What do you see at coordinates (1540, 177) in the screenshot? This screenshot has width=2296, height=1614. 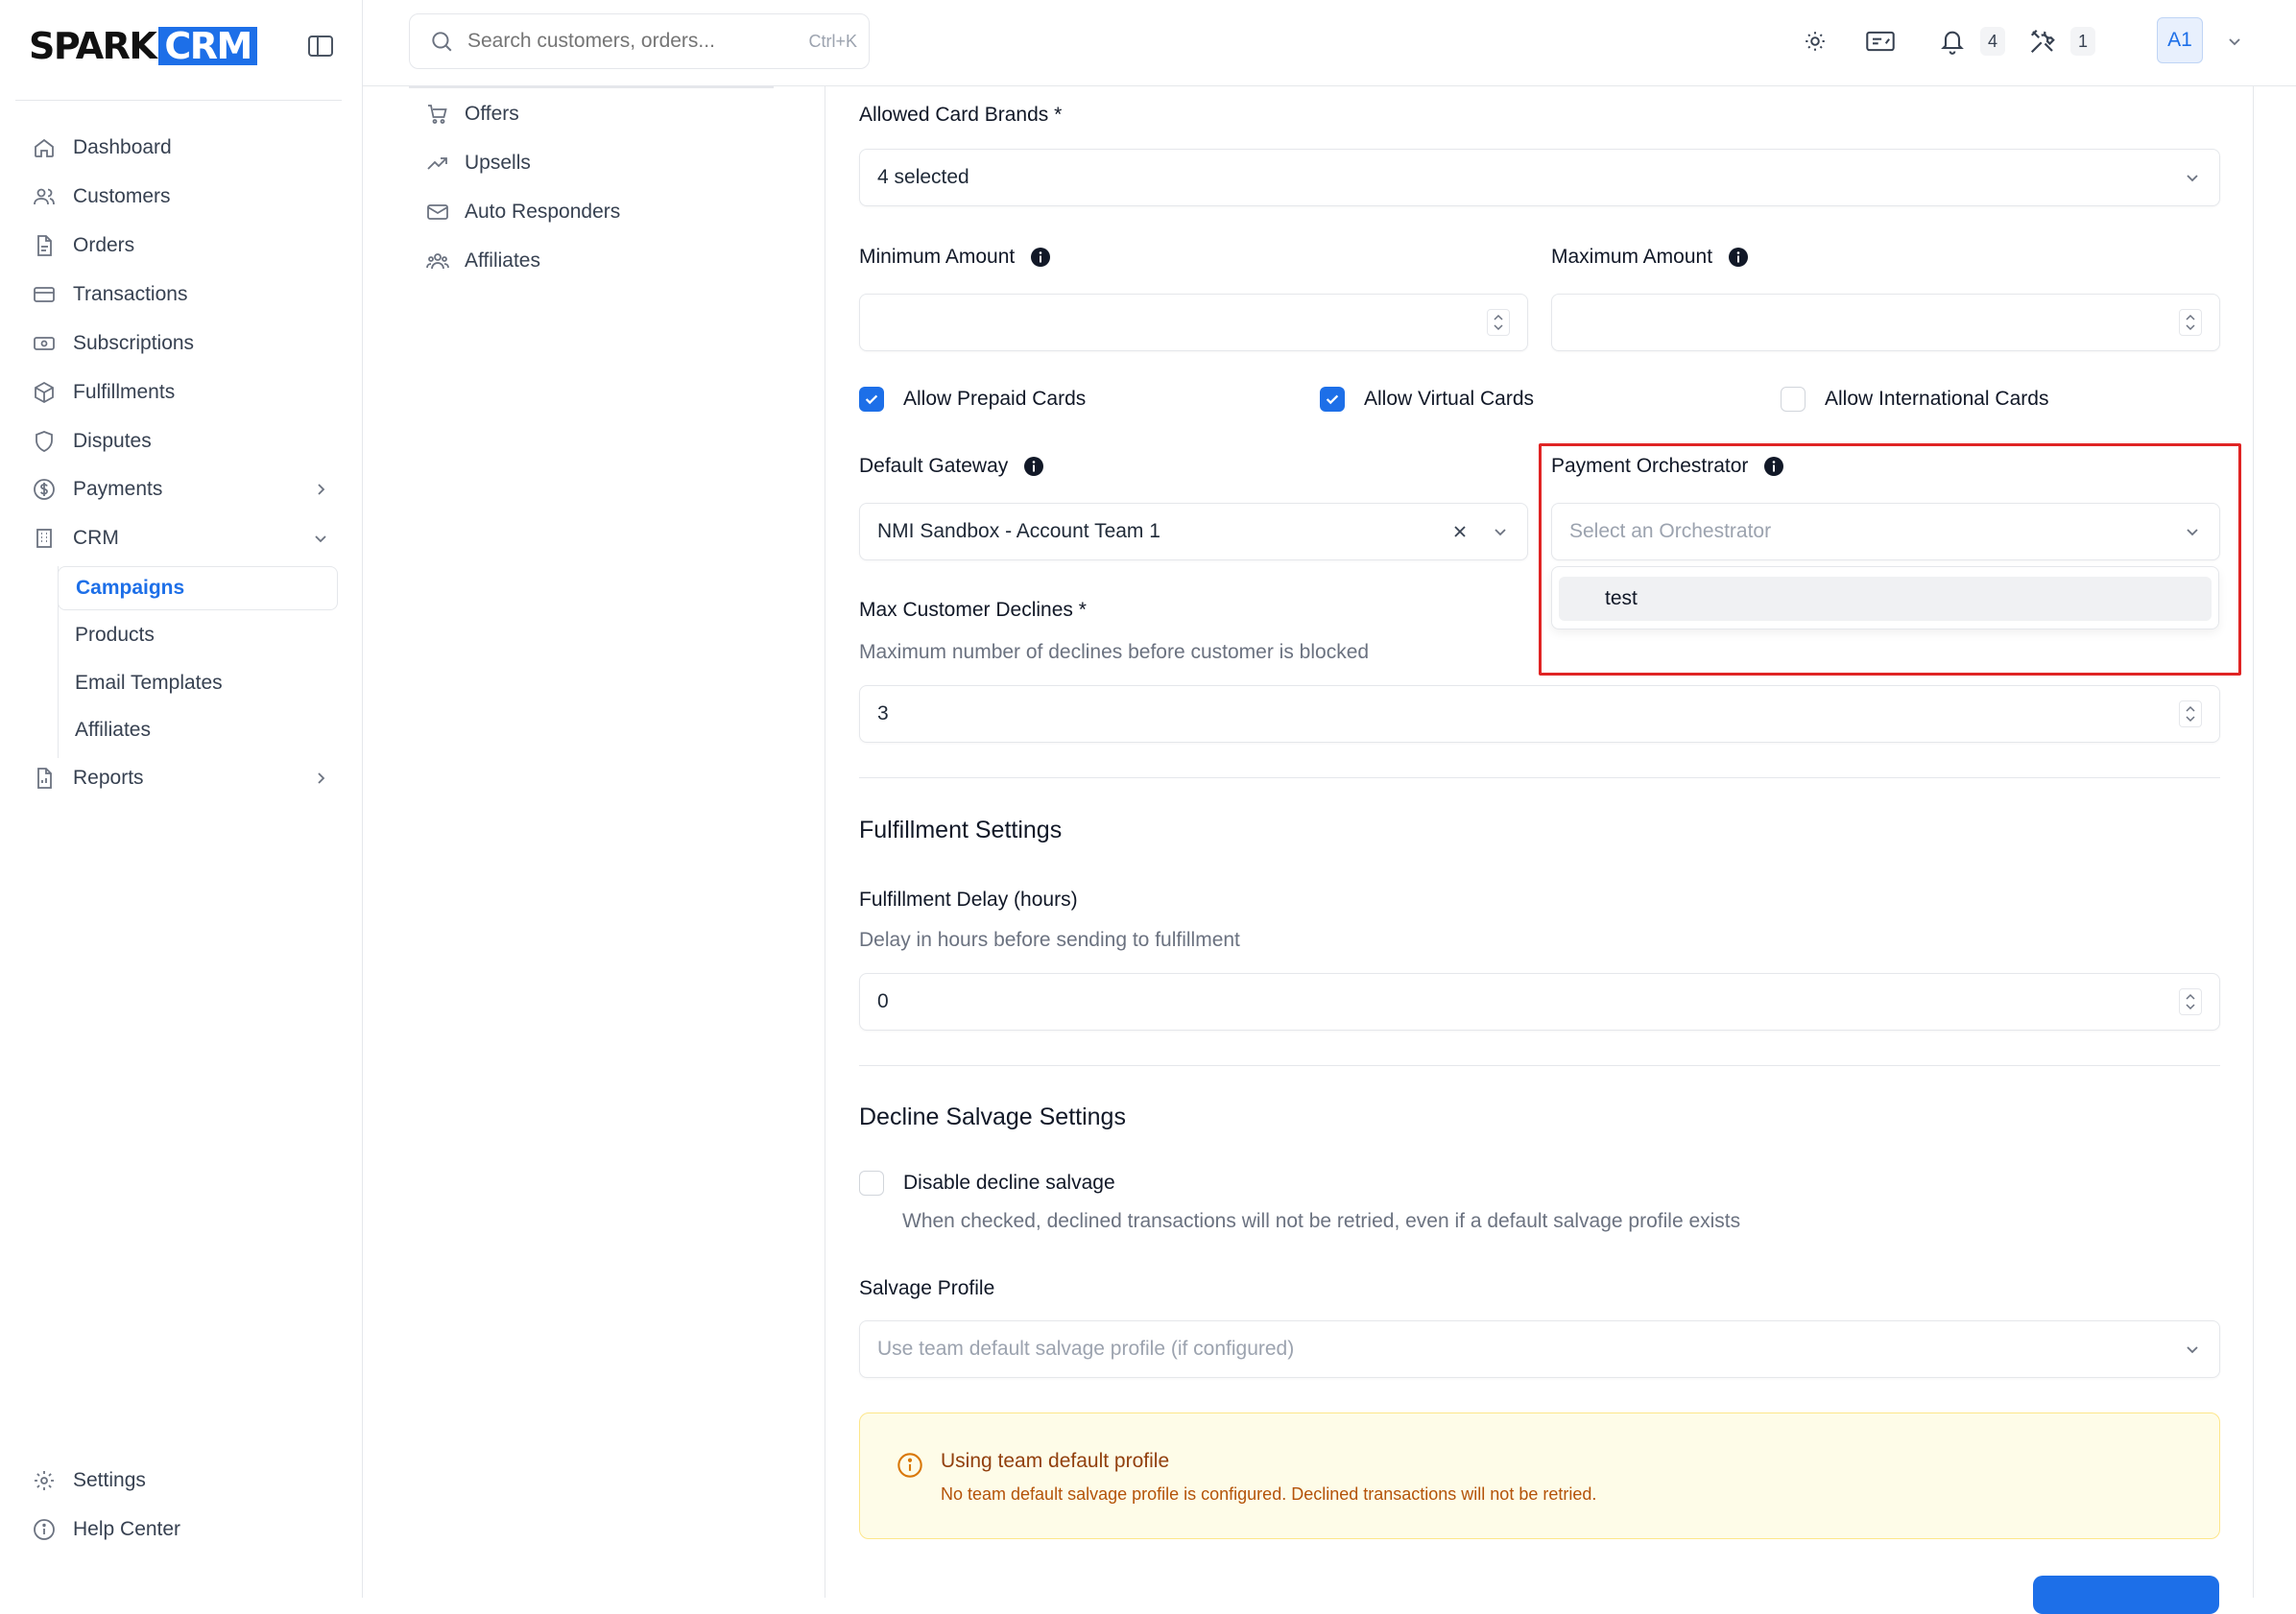 I see `allowed-card-brands-select: 4 selected` at bounding box center [1540, 177].